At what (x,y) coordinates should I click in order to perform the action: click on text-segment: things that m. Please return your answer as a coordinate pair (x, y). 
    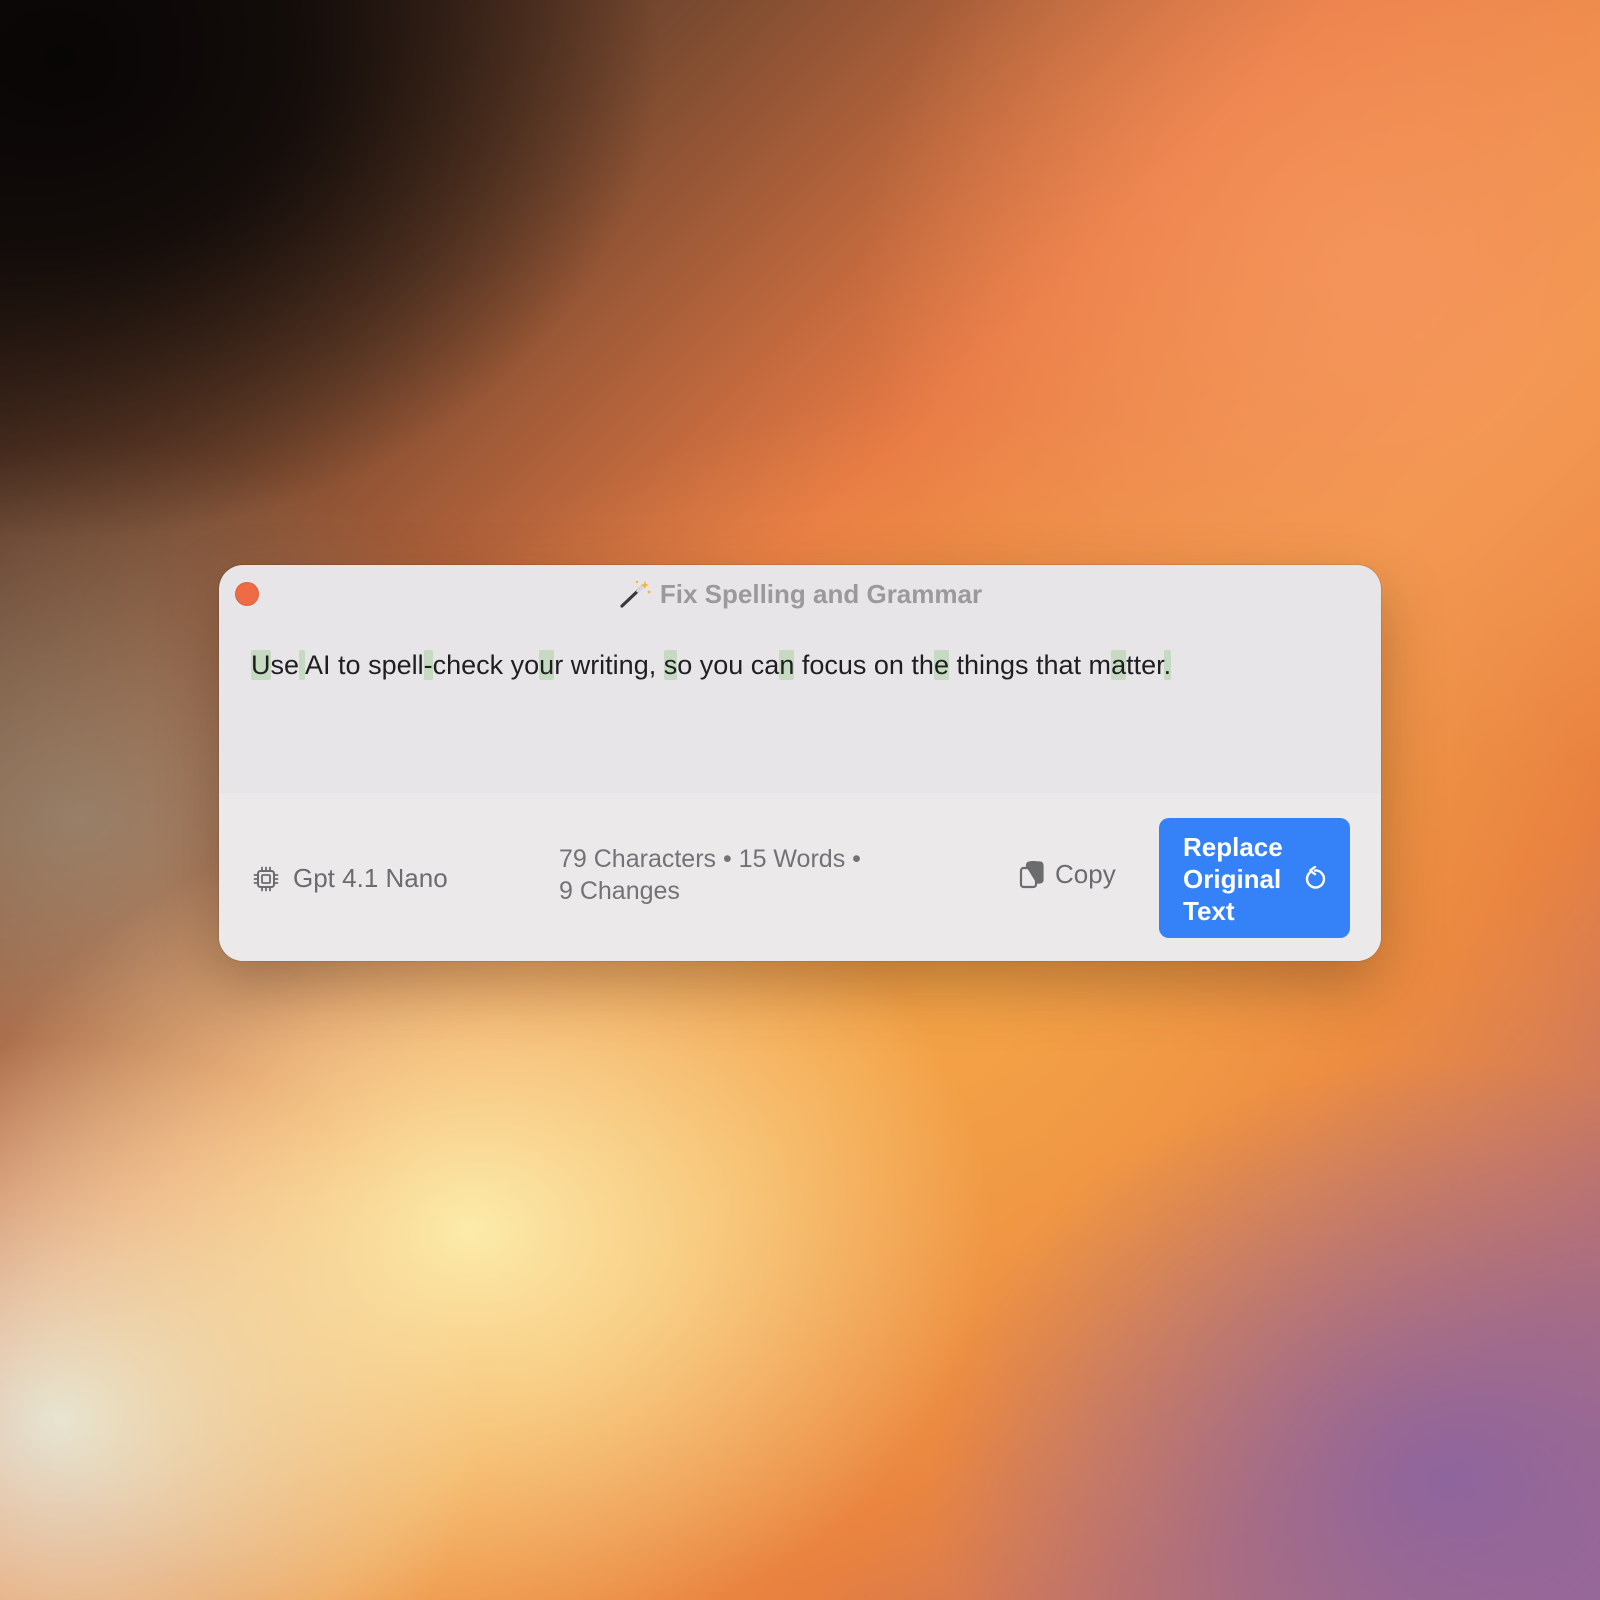
    Looking at the image, I should click on (1030, 665).